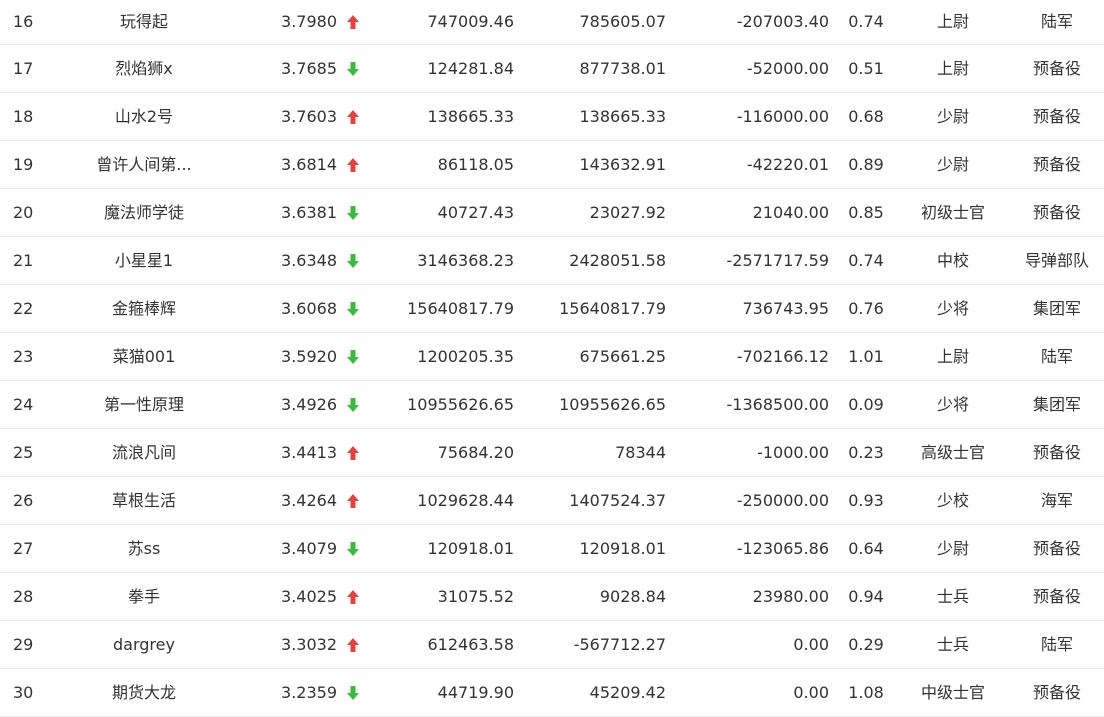 This screenshot has width=1104, height=717. Describe the element at coordinates (866, 596) in the screenshot. I see `ratio-value: 0.94` at that location.